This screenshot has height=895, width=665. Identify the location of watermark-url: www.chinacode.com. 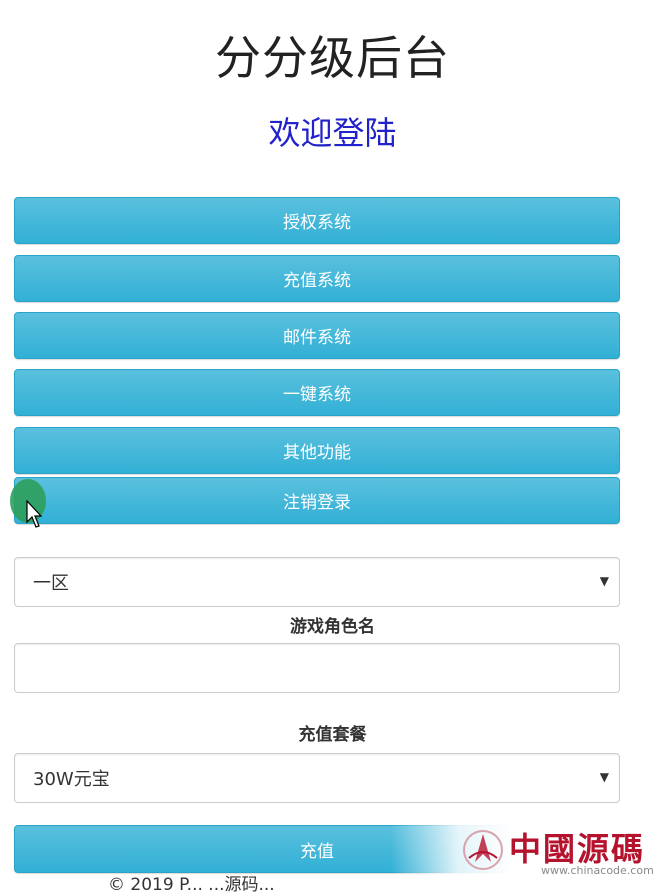
(597, 870).